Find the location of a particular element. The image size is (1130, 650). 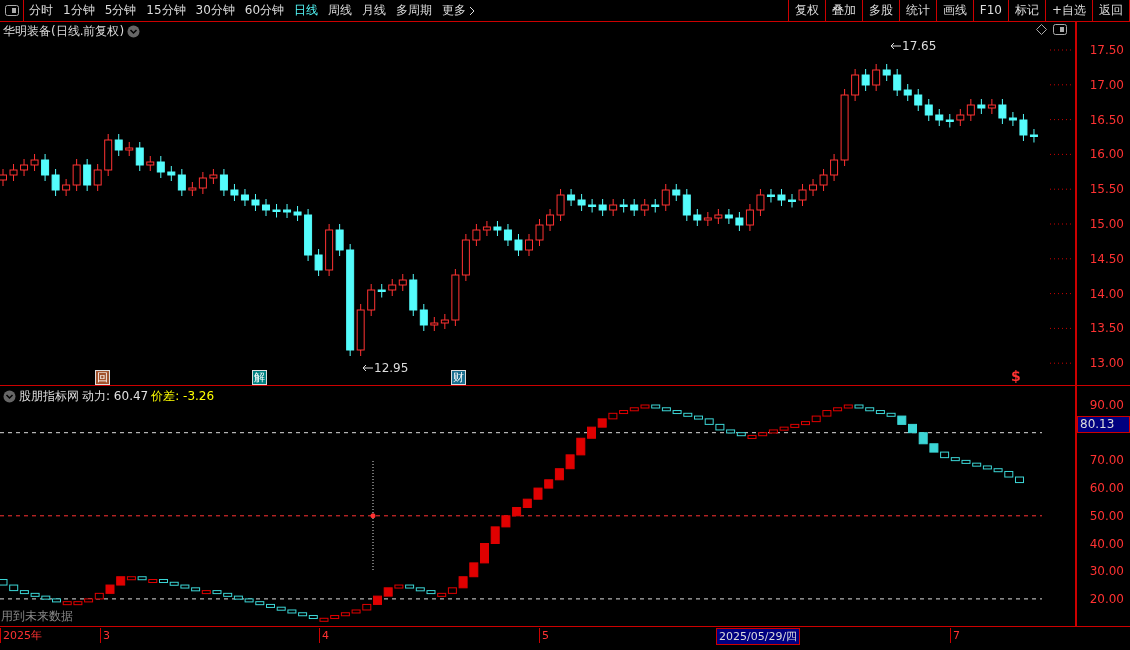

indicator-axis-label: 50.00 is located at coordinates (1106, 515).